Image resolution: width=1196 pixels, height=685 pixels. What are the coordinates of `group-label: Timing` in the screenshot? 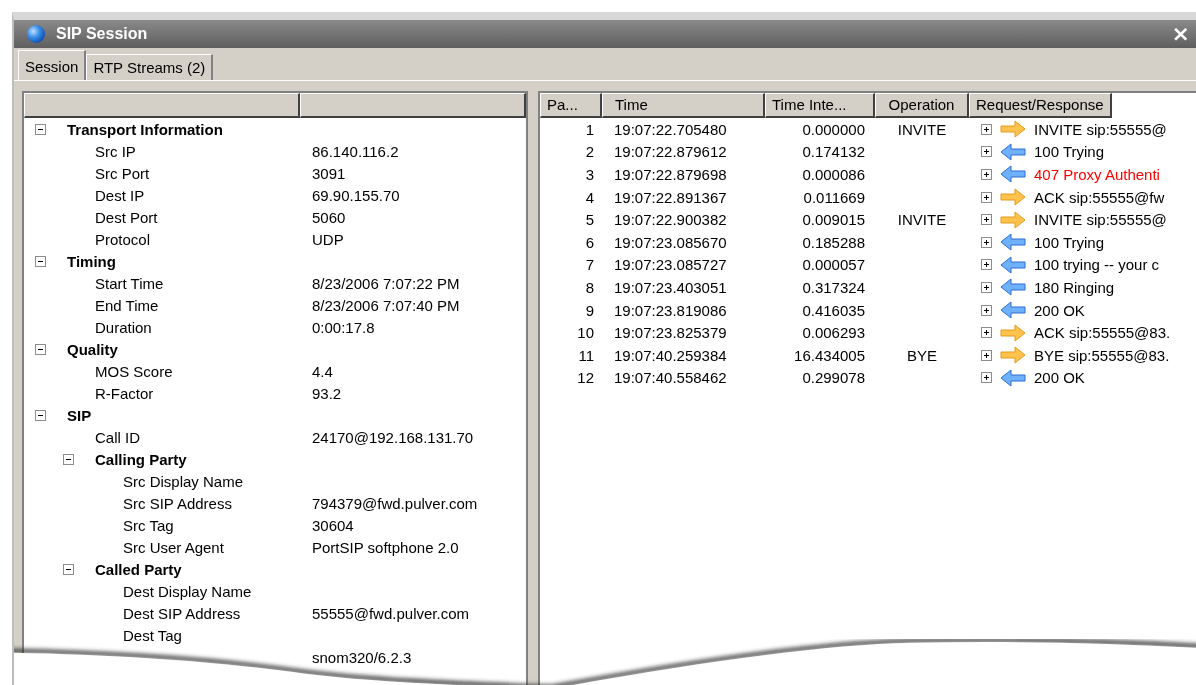 It's located at (91, 261).